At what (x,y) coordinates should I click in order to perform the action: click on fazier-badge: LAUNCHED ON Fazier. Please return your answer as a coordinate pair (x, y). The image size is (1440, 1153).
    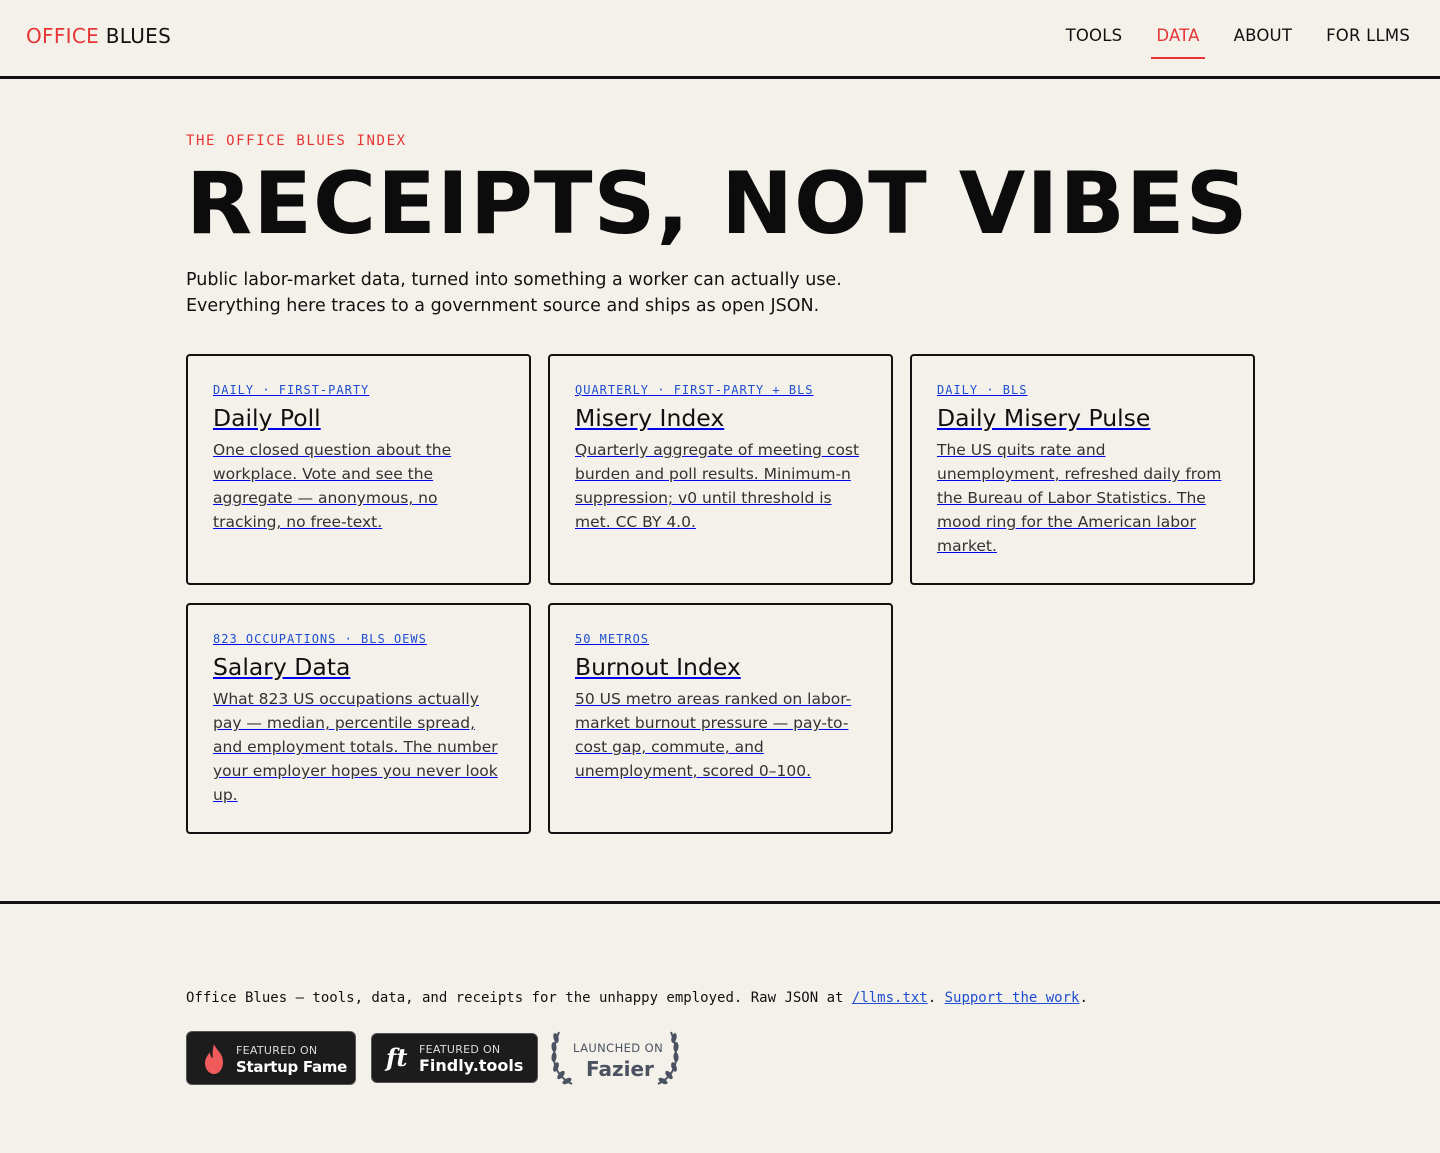
    Looking at the image, I should click on (615, 1058).